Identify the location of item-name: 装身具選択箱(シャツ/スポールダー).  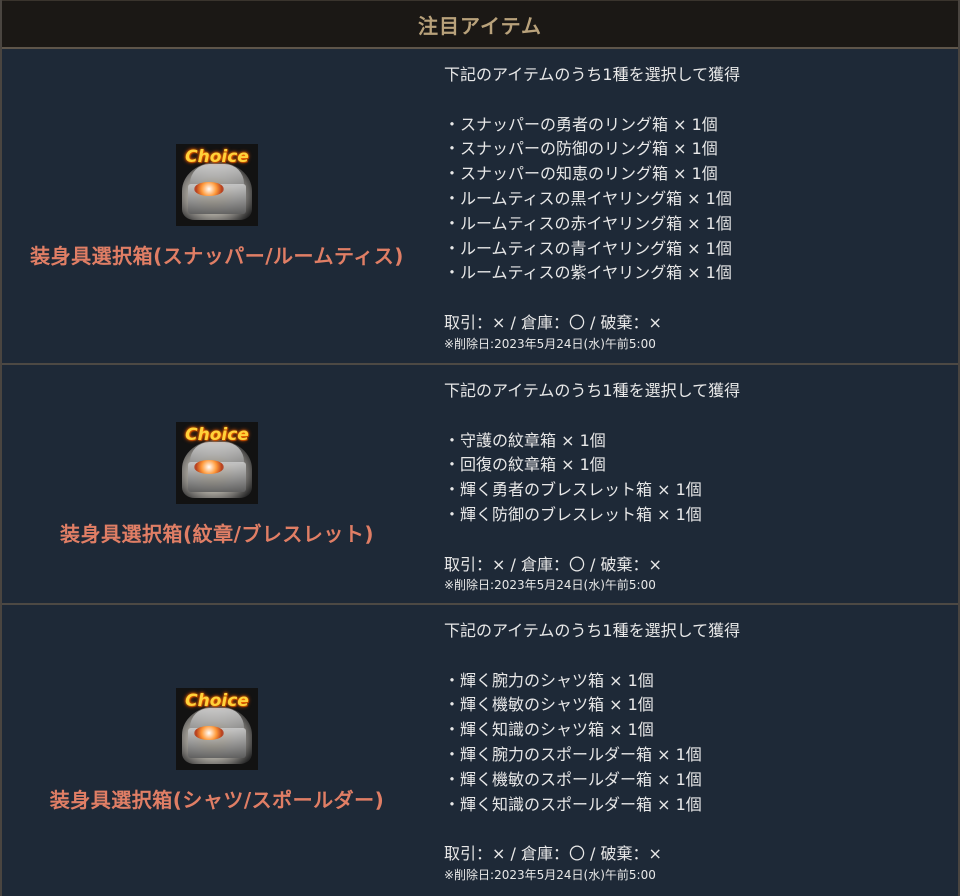
(217, 800).